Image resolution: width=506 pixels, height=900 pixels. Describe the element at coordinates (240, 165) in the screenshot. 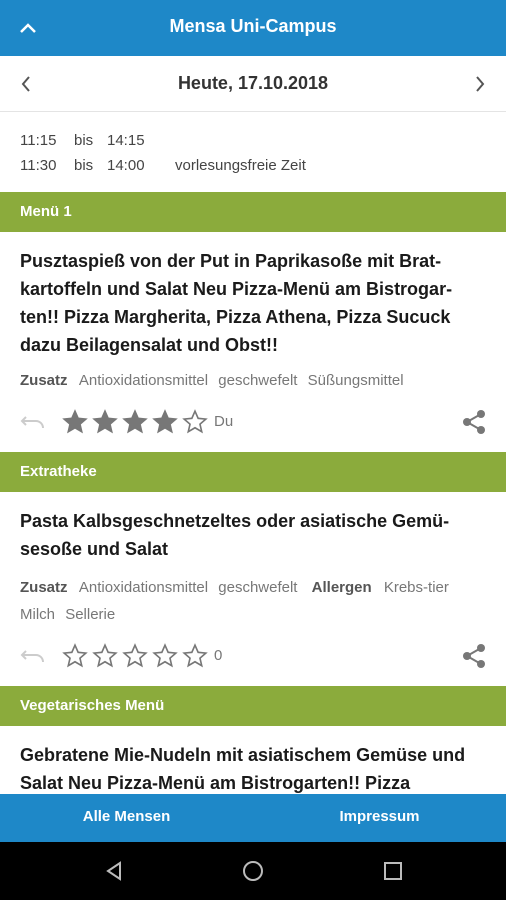

I see `hours-note: vorlesungsfreie Zeit` at that location.